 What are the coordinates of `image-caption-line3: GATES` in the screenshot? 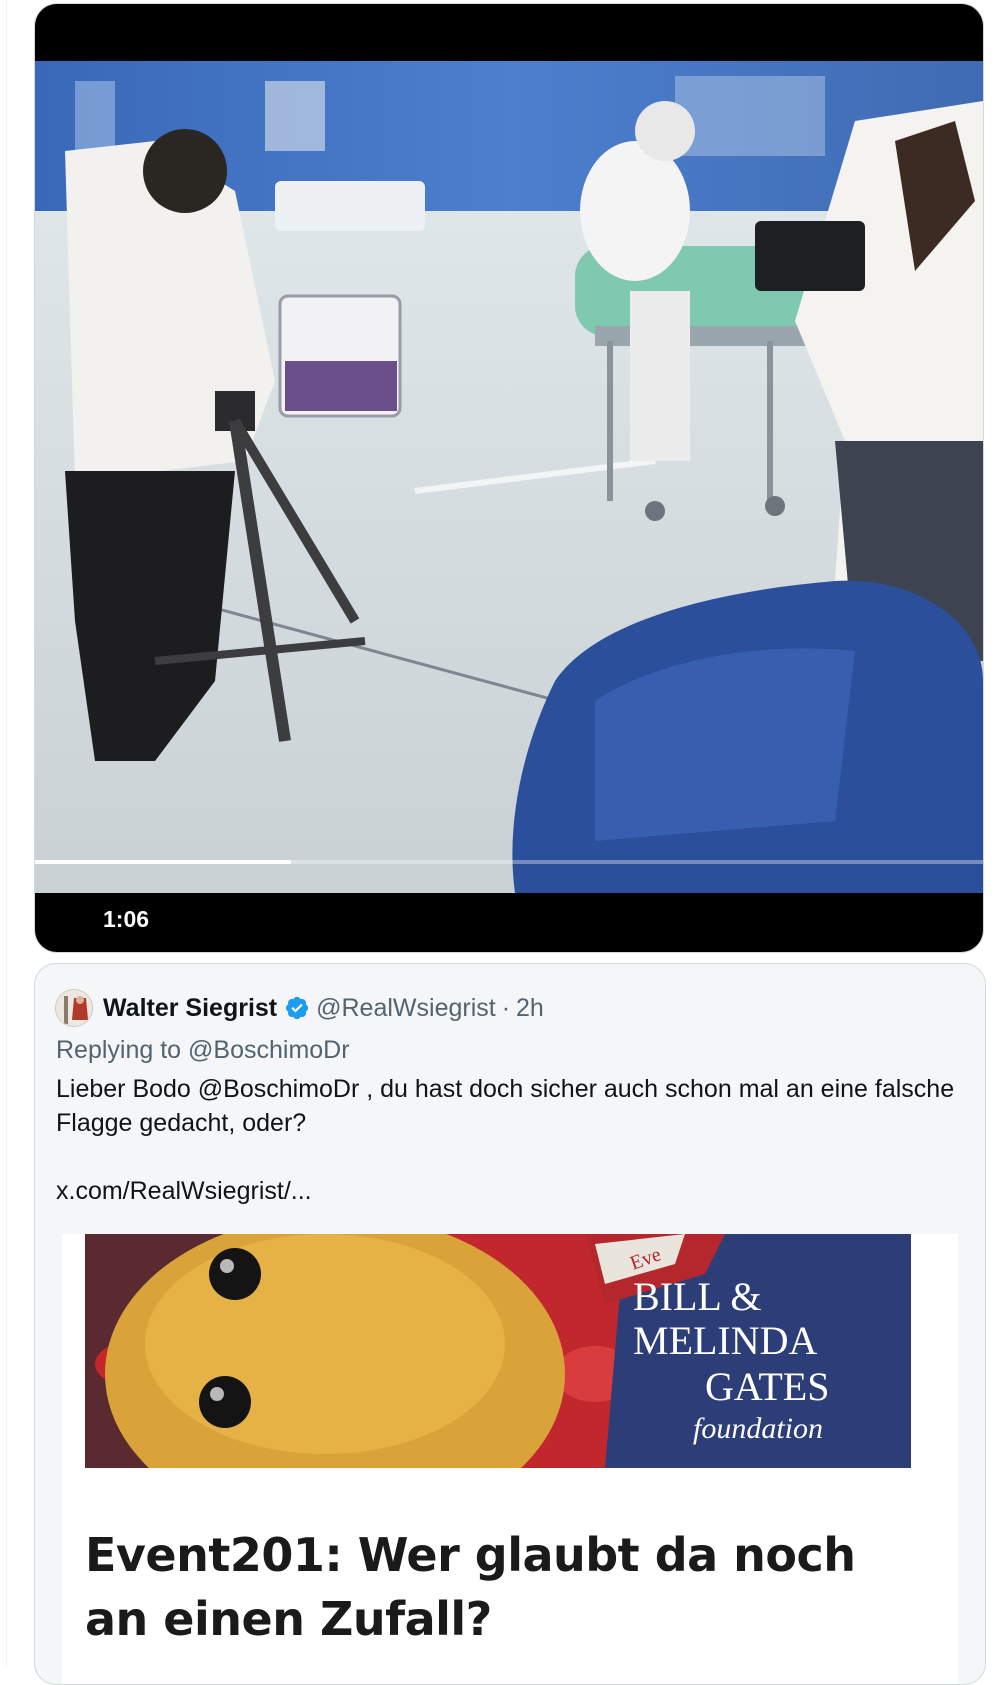 It's located at (767, 1386).